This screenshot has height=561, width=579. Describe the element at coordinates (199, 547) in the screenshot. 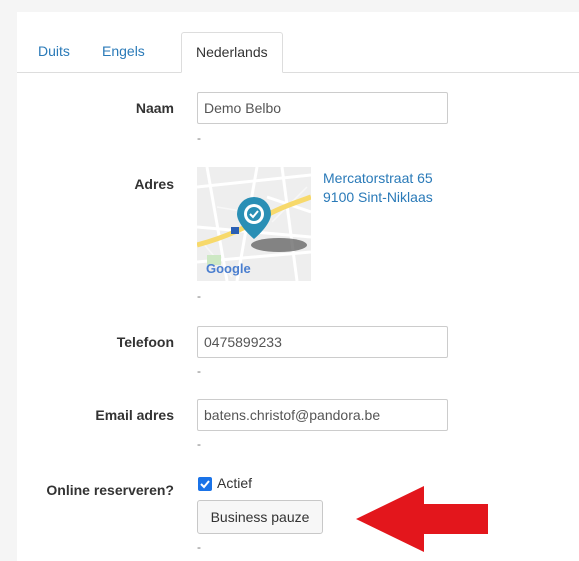

I see `online-hint: -` at that location.